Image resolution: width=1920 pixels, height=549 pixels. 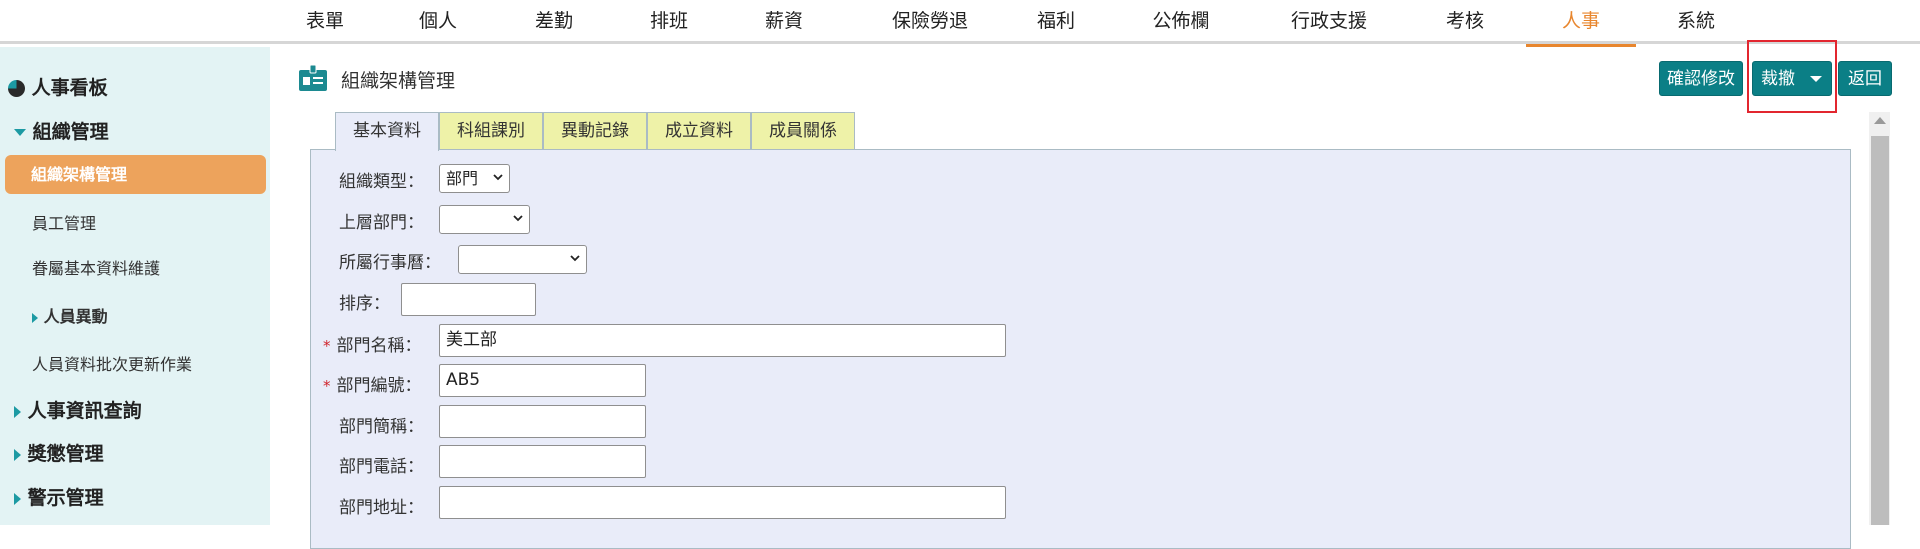 I want to click on scroll-up-arrow-icon, so click(x=1880, y=120).